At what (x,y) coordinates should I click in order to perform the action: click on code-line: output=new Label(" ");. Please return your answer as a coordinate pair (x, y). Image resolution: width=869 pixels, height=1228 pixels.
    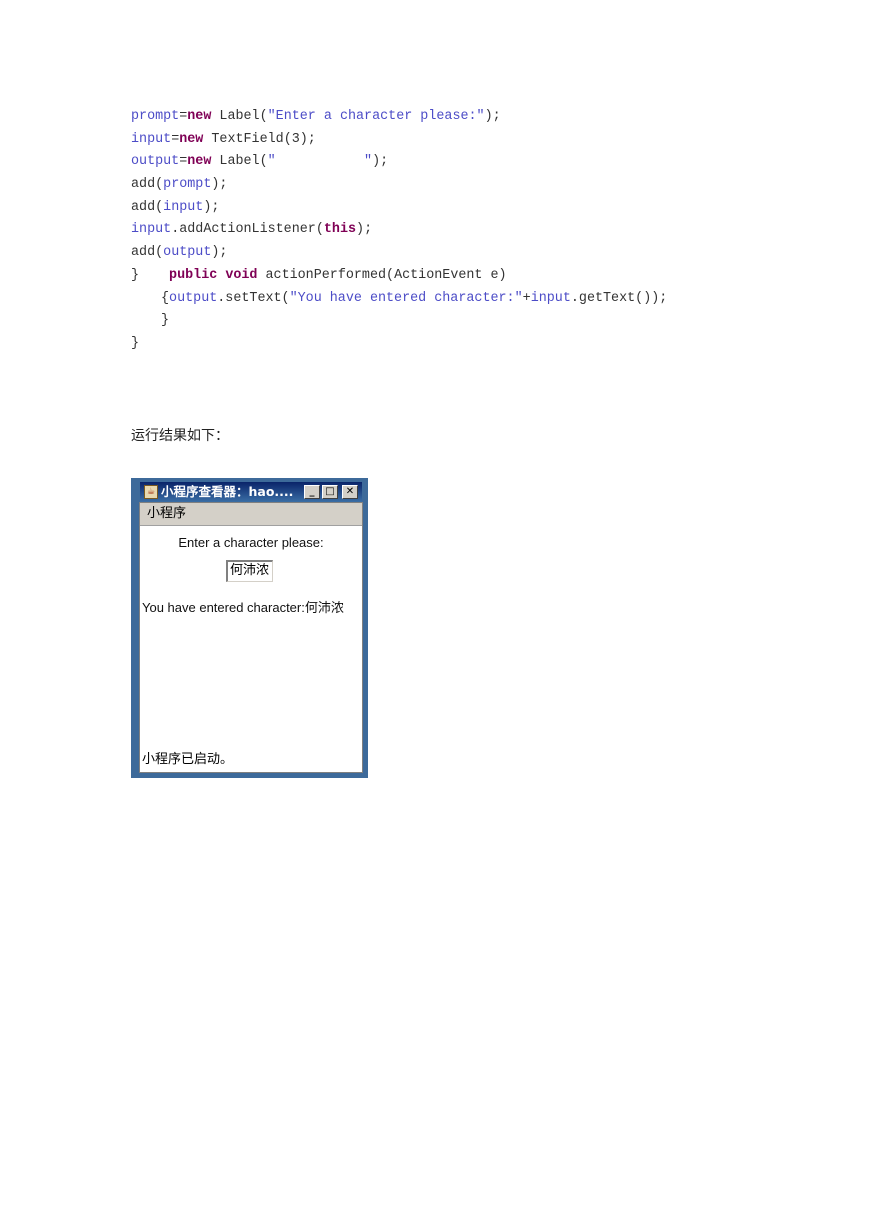
    Looking at the image, I should click on (260, 162).